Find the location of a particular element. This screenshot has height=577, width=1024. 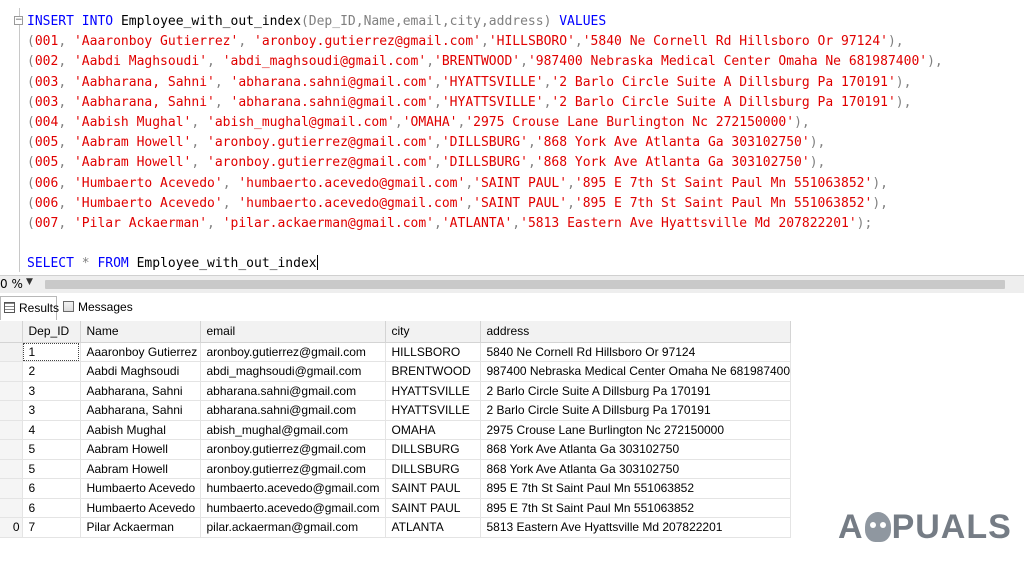

column-header-dep-id: Dep_ID is located at coordinates (51, 332).